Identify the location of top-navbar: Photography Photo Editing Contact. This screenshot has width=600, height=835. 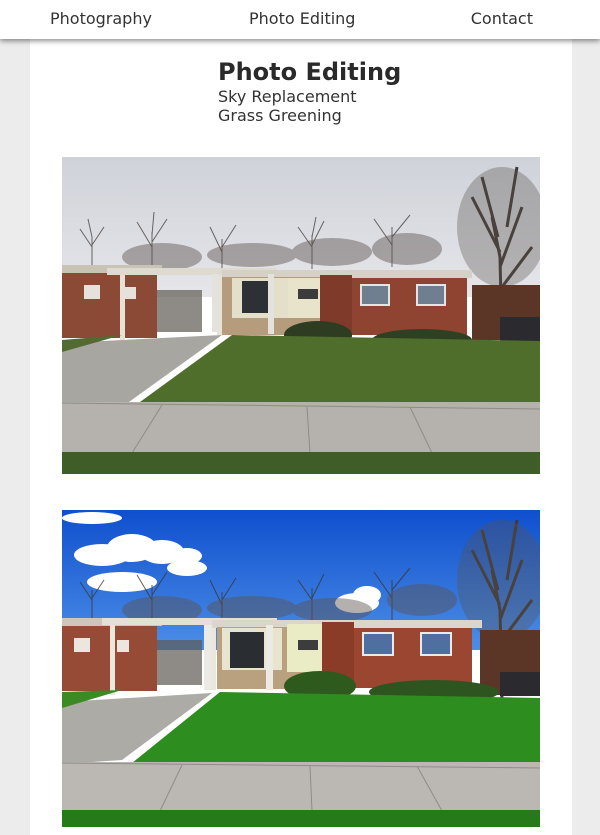
(300, 19).